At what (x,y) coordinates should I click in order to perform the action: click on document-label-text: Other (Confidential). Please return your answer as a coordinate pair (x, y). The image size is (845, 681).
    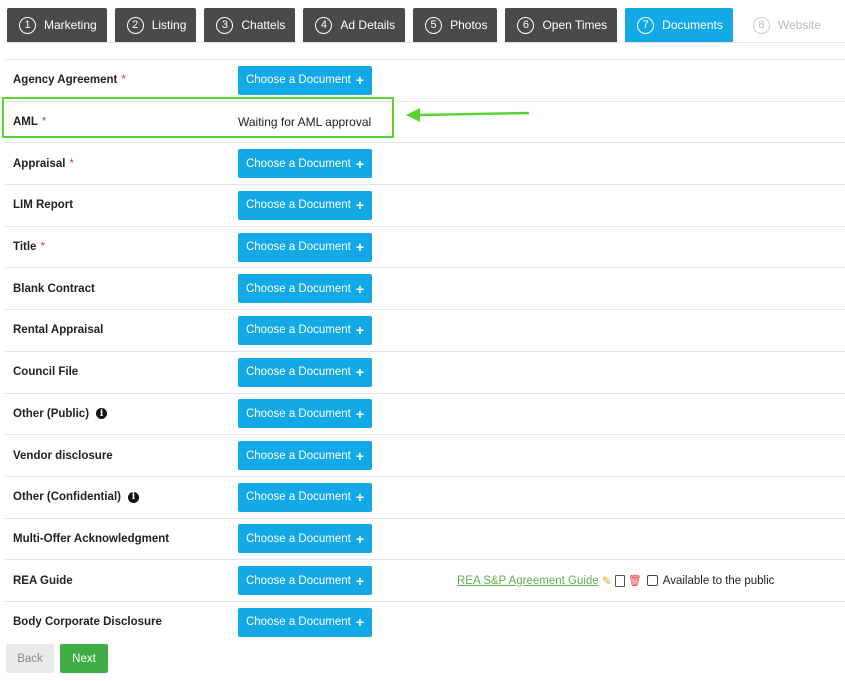
    Looking at the image, I should click on (67, 497).